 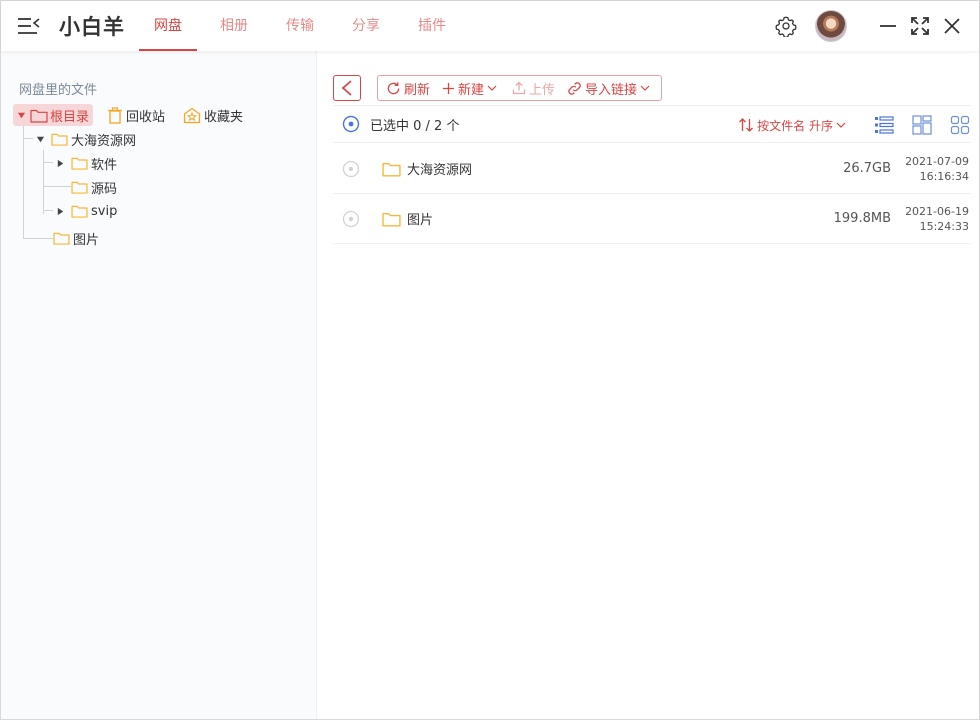 I want to click on action-group: 刷新 新建 上传 导入链接, so click(x=520, y=88).